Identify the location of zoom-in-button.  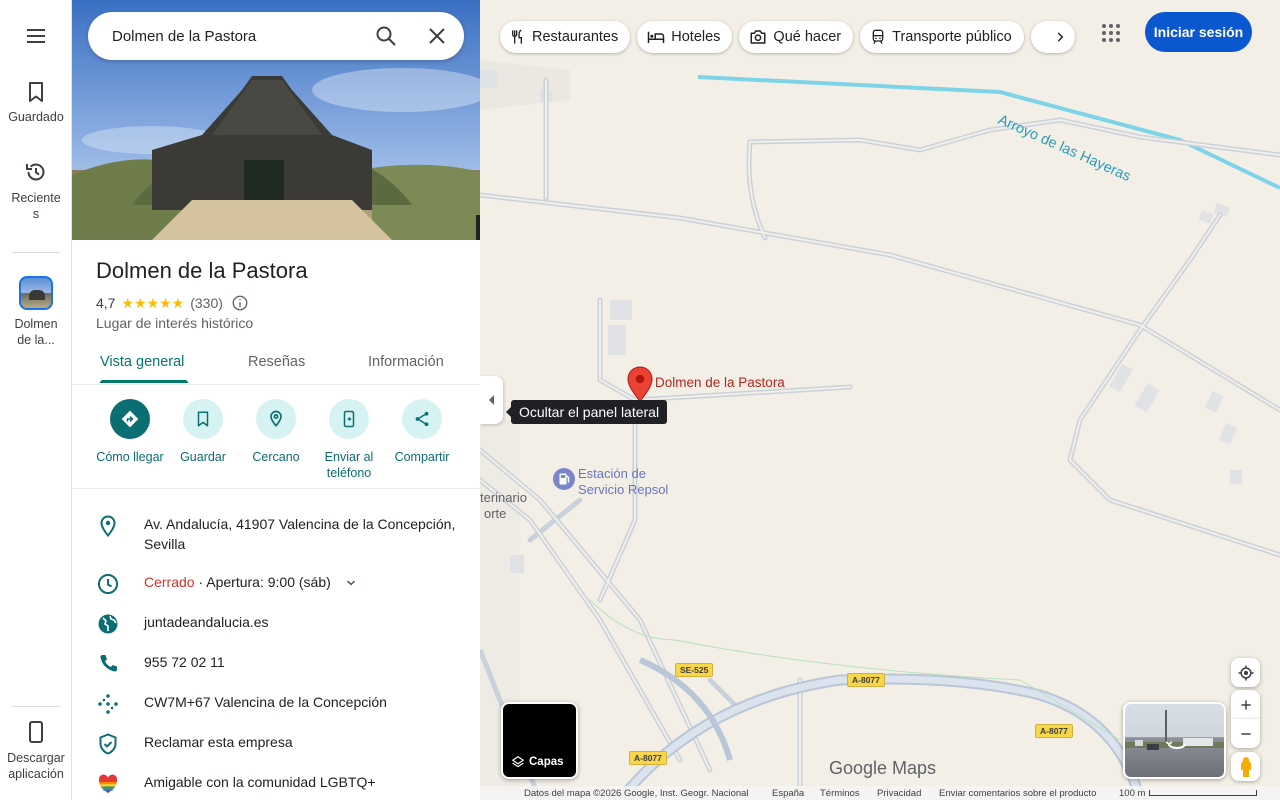
(1245, 704).